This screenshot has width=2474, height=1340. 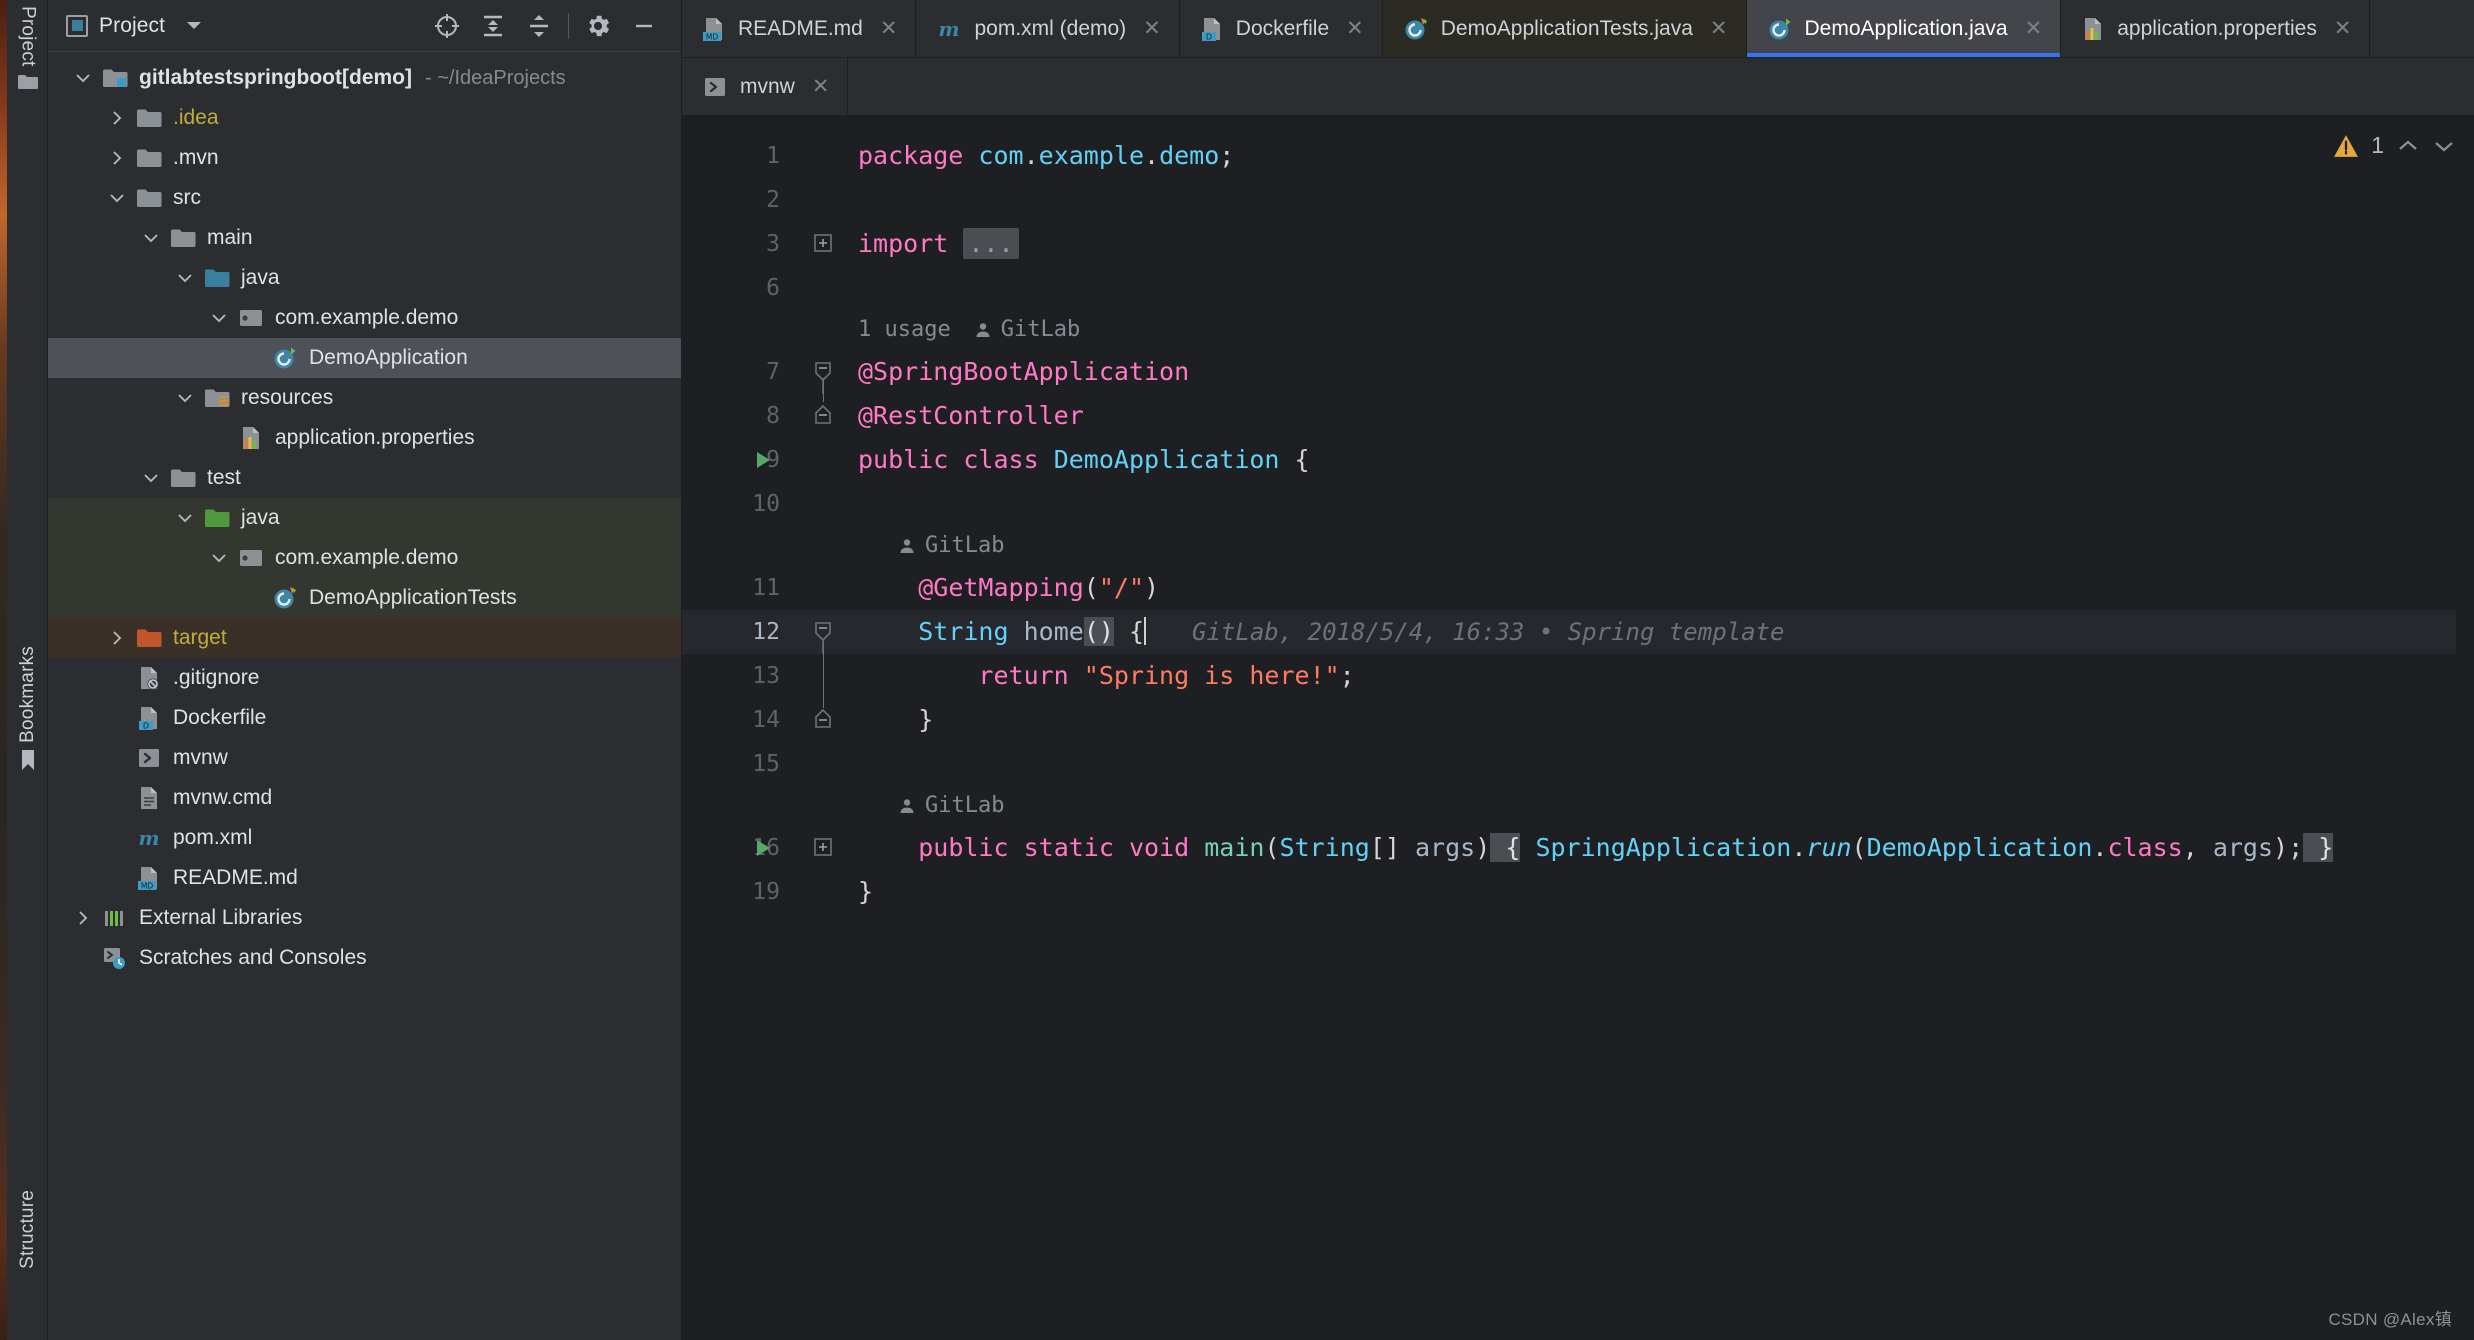 What do you see at coordinates (77, 25) in the screenshot?
I see `project-window-icon` at bounding box center [77, 25].